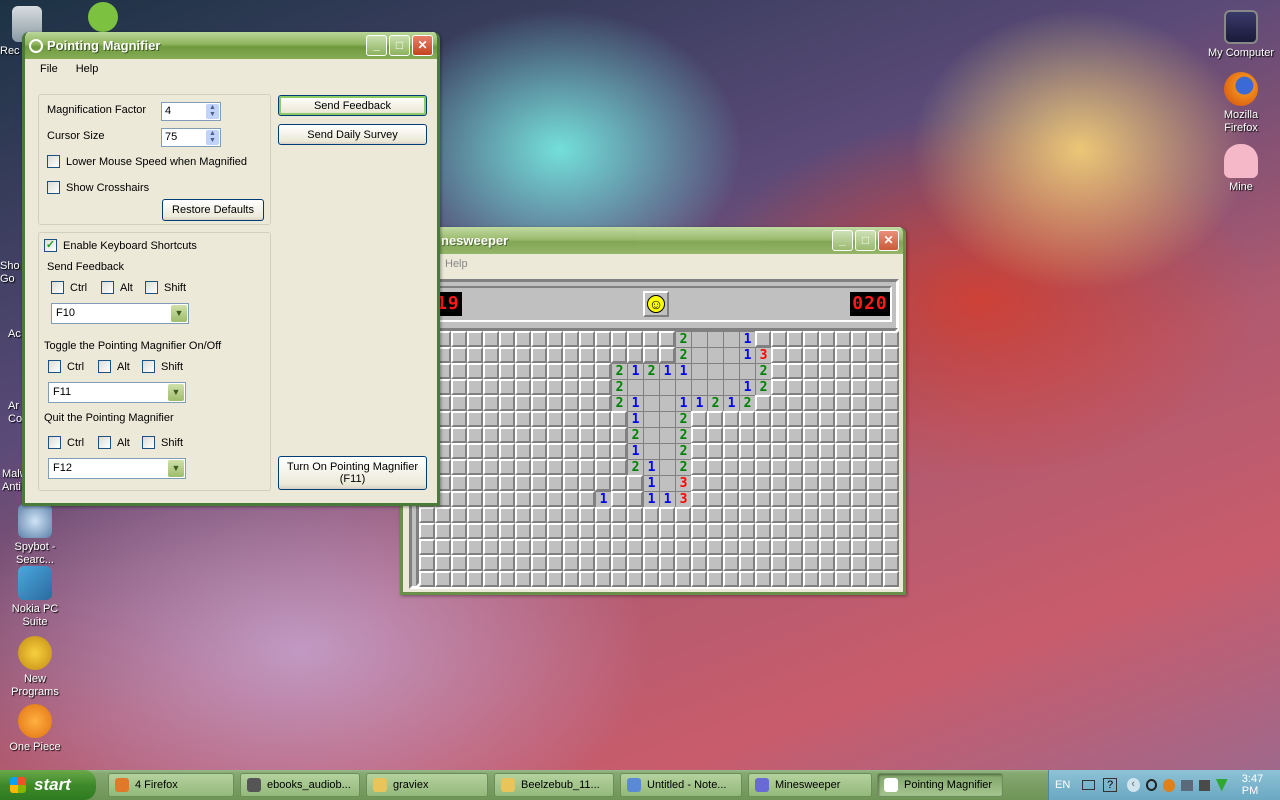 Image resolution: width=1280 pixels, height=800 pixels. Describe the element at coordinates (117, 287) in the screenshot. I see `alt-checkbox: Alt` at that location.